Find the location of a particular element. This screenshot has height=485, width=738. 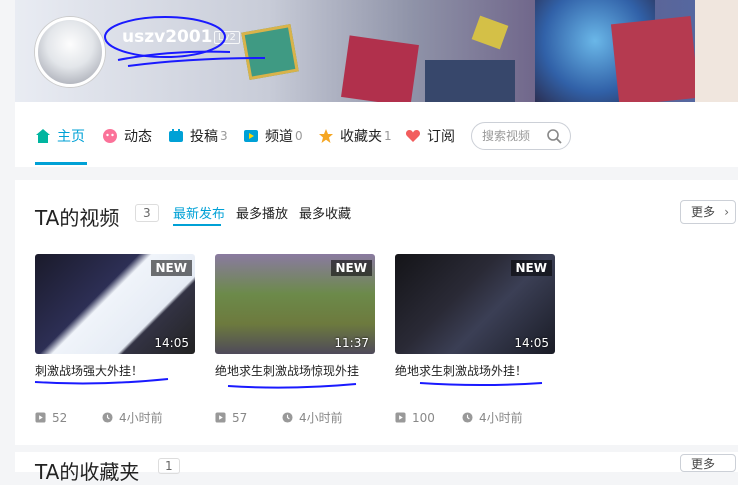

video-card: NEW 11:37 绝地求生刺激战场惊现外挂 57 4小时前 is located at coordinates (295, 340).